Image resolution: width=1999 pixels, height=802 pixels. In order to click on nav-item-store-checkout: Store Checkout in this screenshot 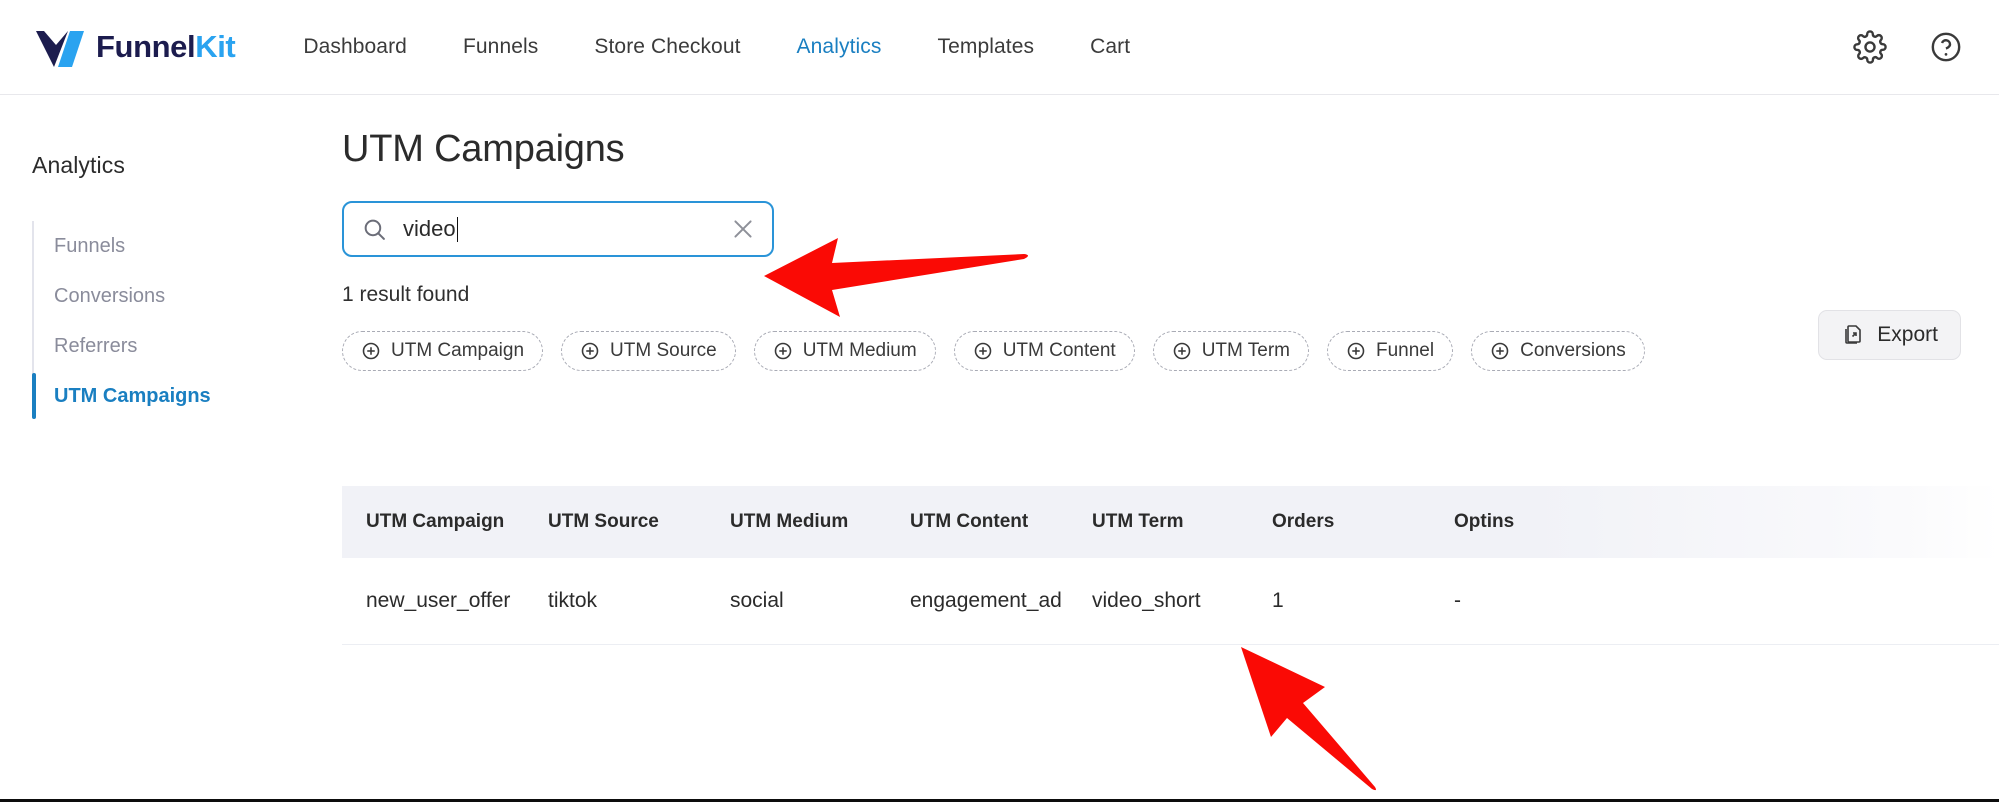, I will do `click(667, 47)`.